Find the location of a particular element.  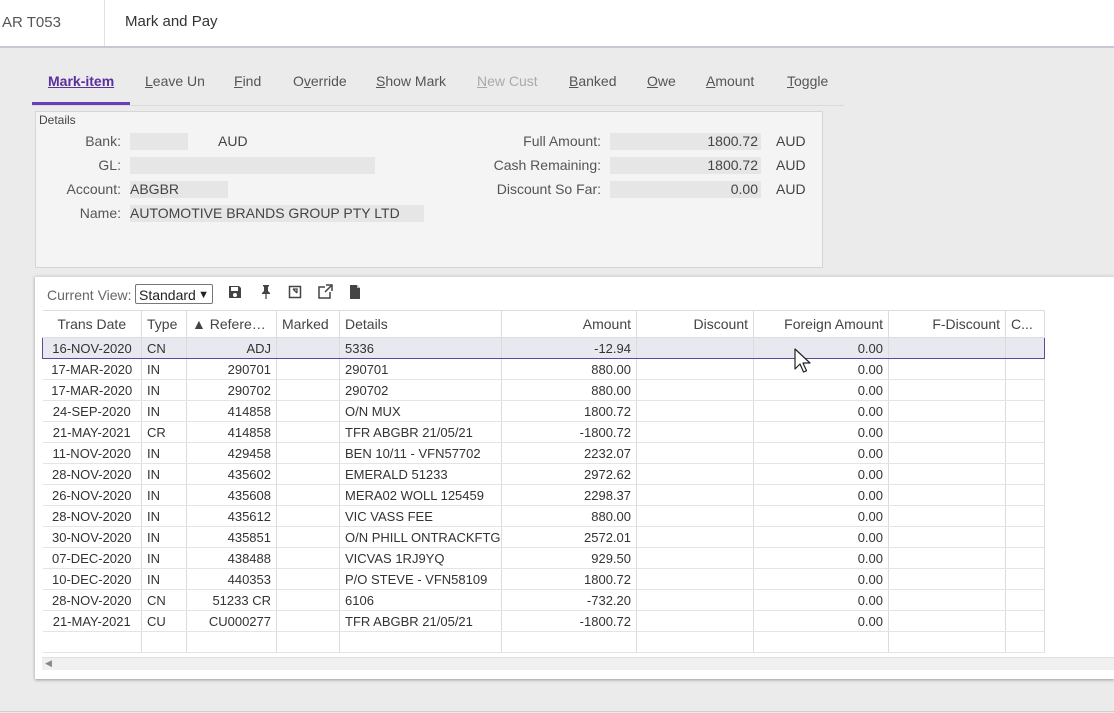

tab-banked: Banked is located at coordinates (593, 81).